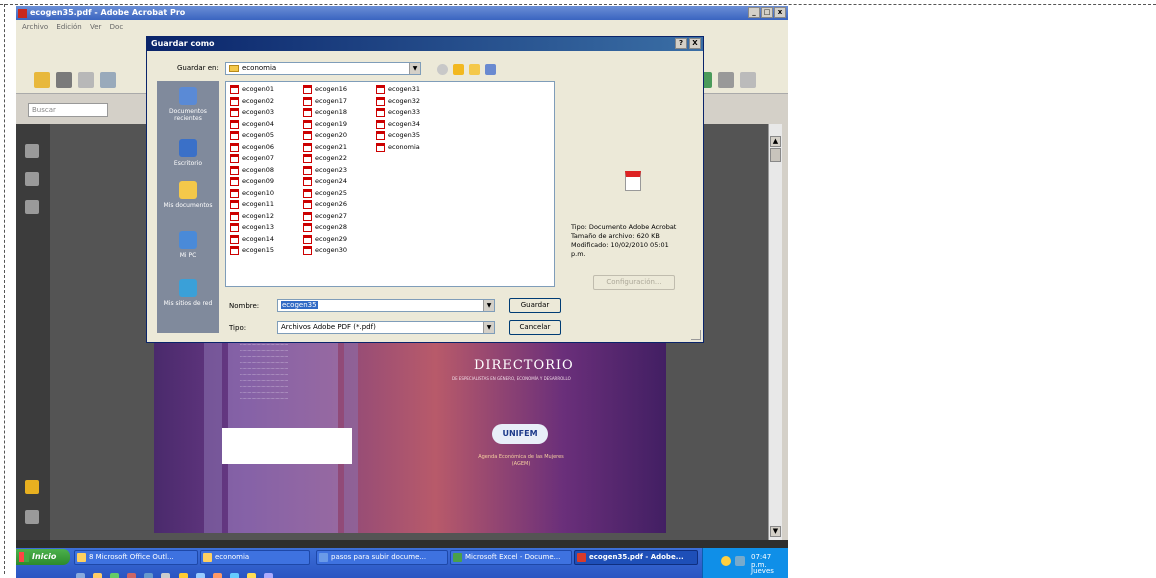  I want to click on file-name-input: ecogen35 ▼, so click(386, 305).